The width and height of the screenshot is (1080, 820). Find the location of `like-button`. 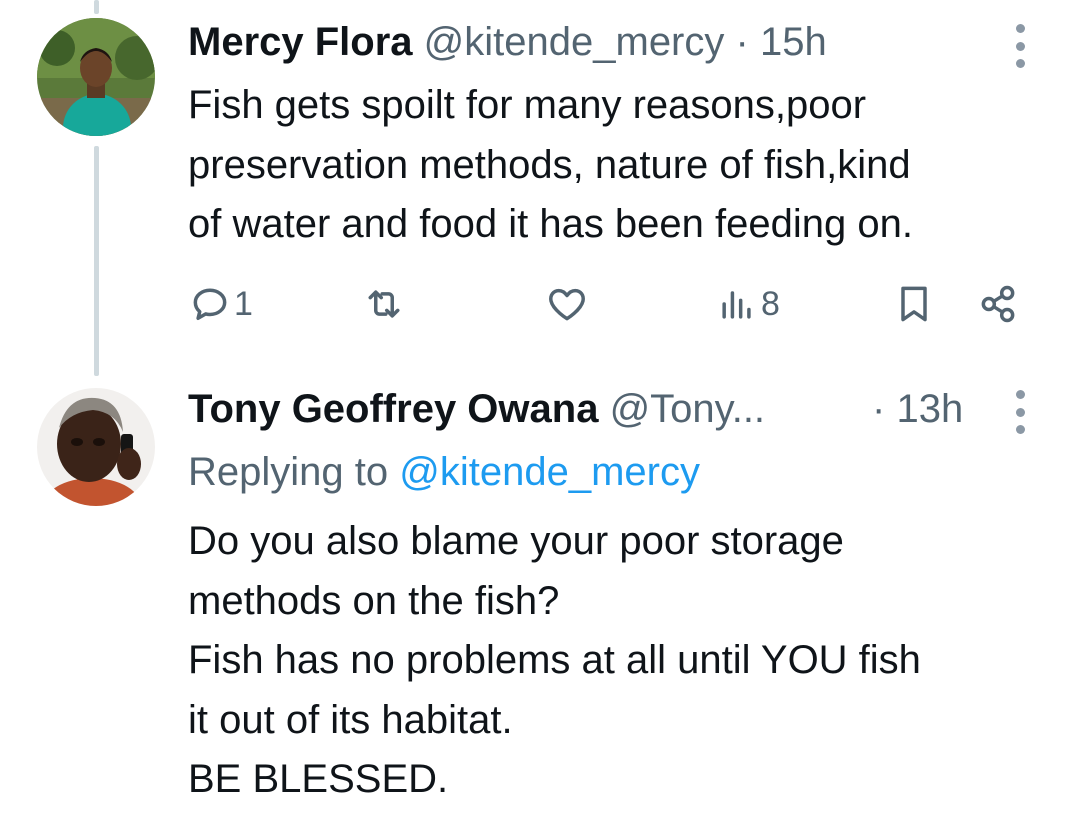

like-button is located at coordinates (568, 304).